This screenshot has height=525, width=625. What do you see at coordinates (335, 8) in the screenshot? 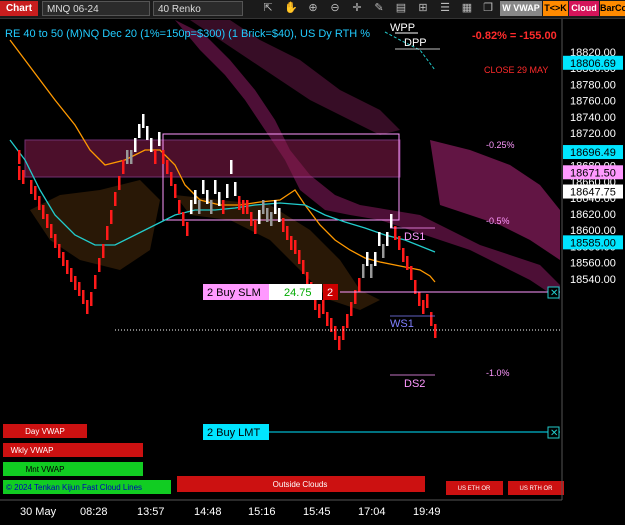
I see `zoom-out-icon: ⊖` at bounding box center [335, 8].